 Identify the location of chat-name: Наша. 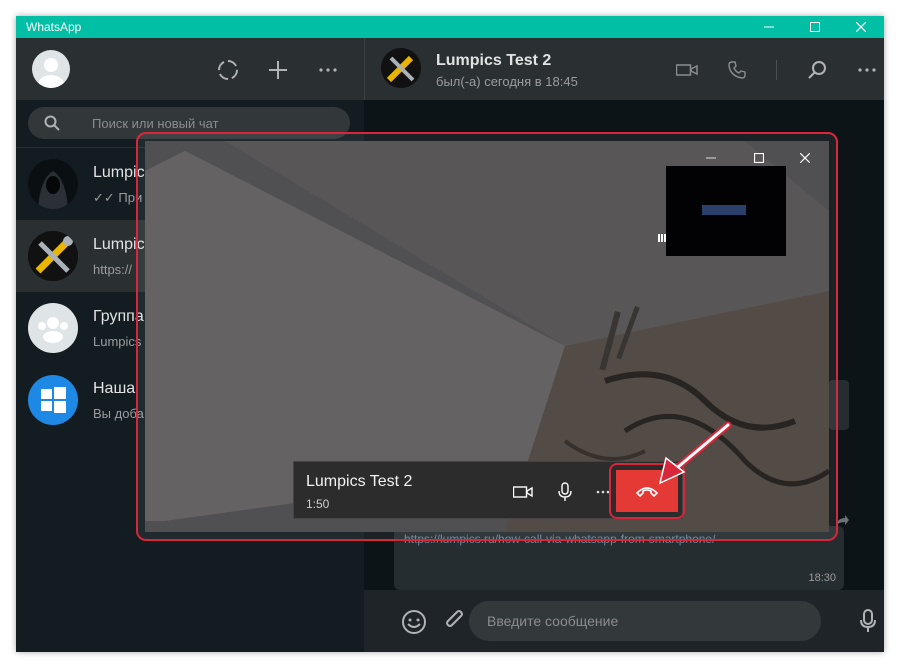
(114, 388).